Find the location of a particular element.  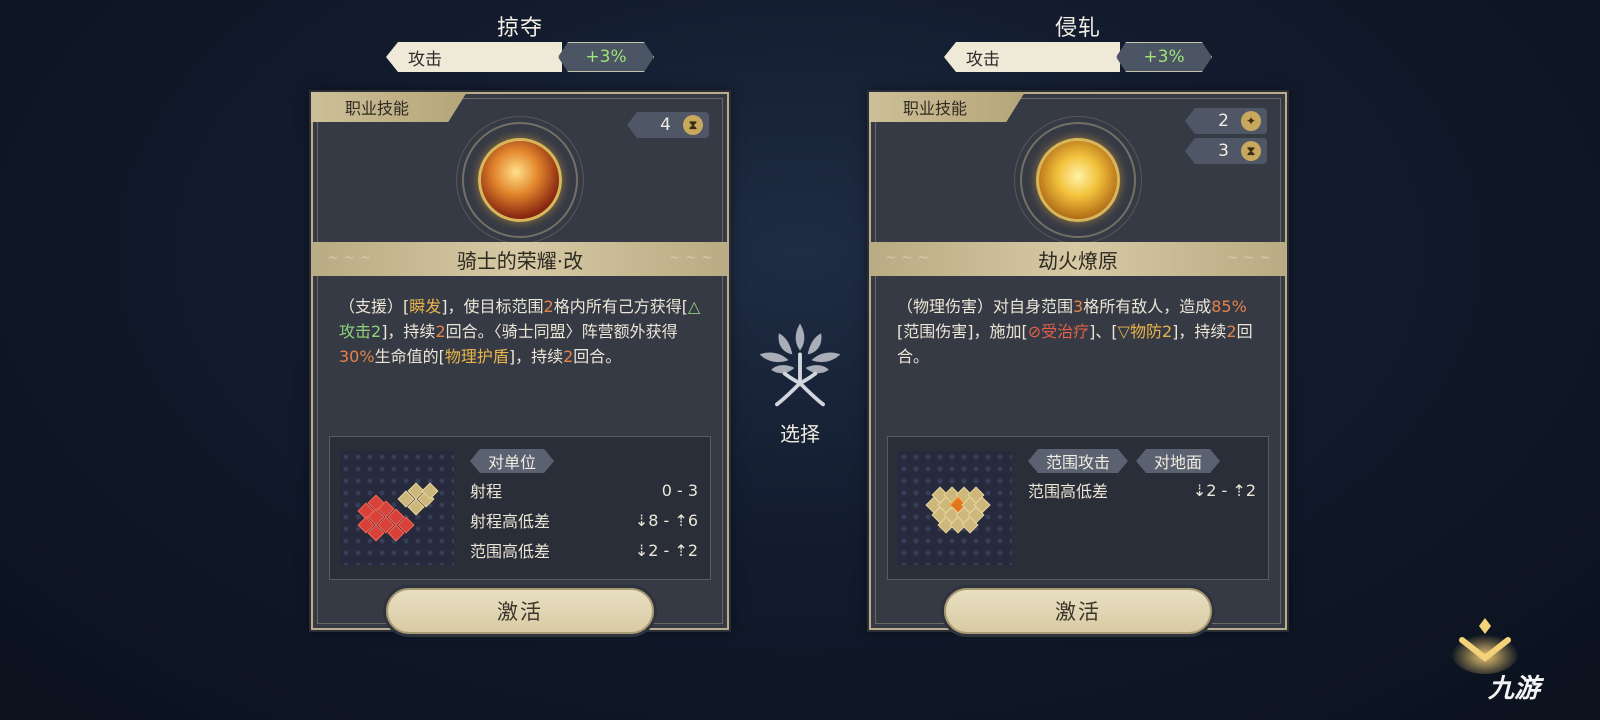

right-chip-area: 范围攻击 is located at coordinates (1078, 461).